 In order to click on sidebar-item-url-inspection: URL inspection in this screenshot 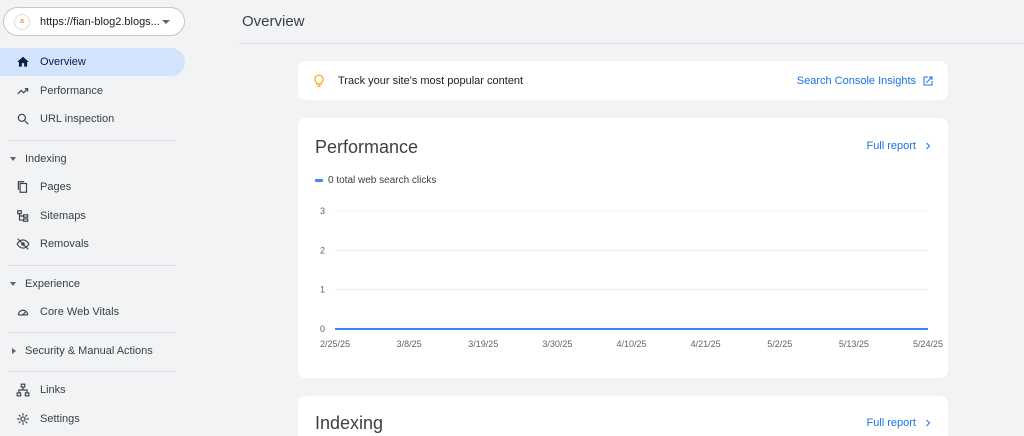, I will do `click(92, 119)`.